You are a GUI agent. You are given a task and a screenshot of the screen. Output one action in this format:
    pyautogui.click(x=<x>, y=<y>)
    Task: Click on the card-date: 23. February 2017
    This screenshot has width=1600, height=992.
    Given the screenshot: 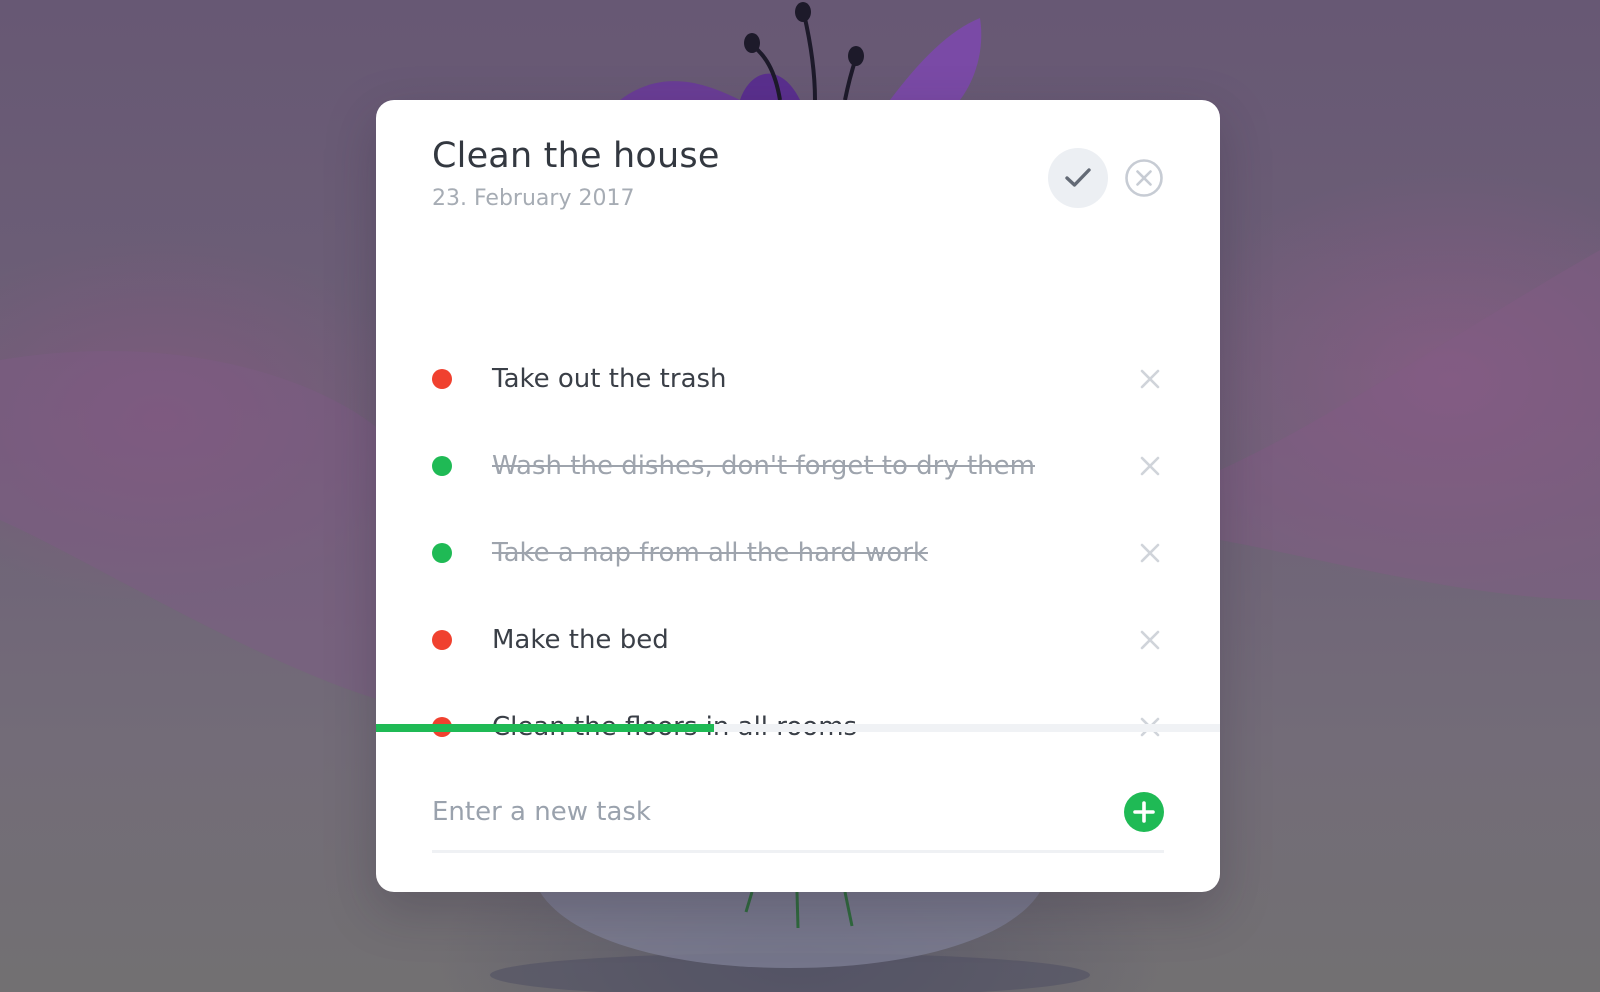 What is the action you would take?
    pyautogui.click(x=533, y=198)
    